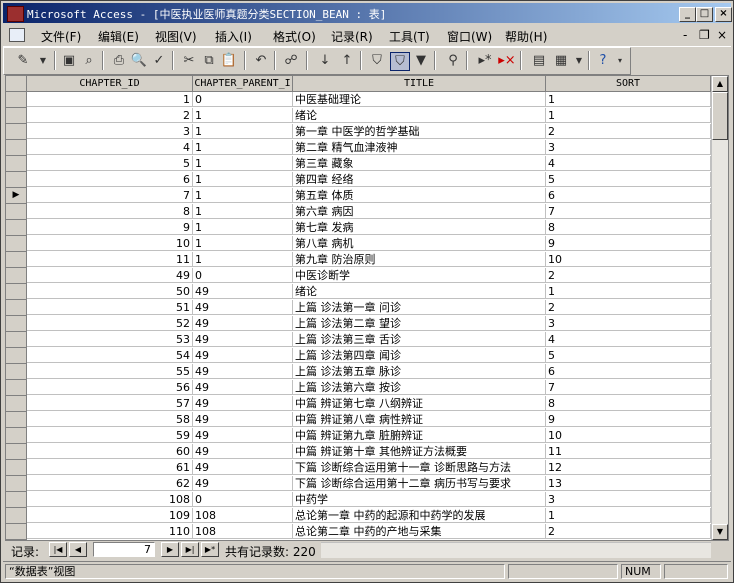 The height and width of the screenshot is (583, 734). What do you see at coordinates (110, 259) in the screenshot?
I see `cell-chapter-id: 11` at bounding box center [110, 259].